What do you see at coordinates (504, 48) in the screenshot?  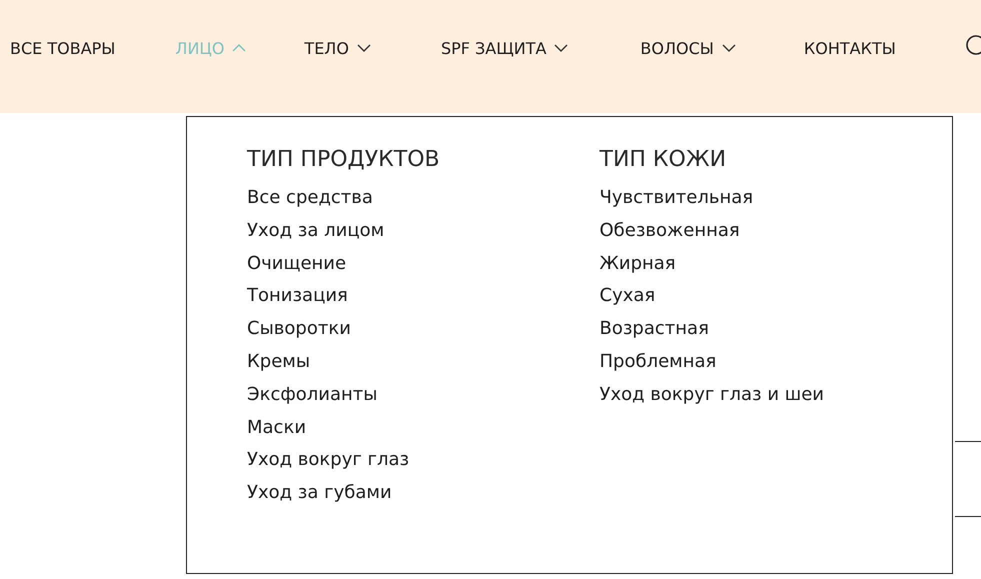 I see `nav-link: SPF ЗАЩИТА` at bounding box center [504, 48].